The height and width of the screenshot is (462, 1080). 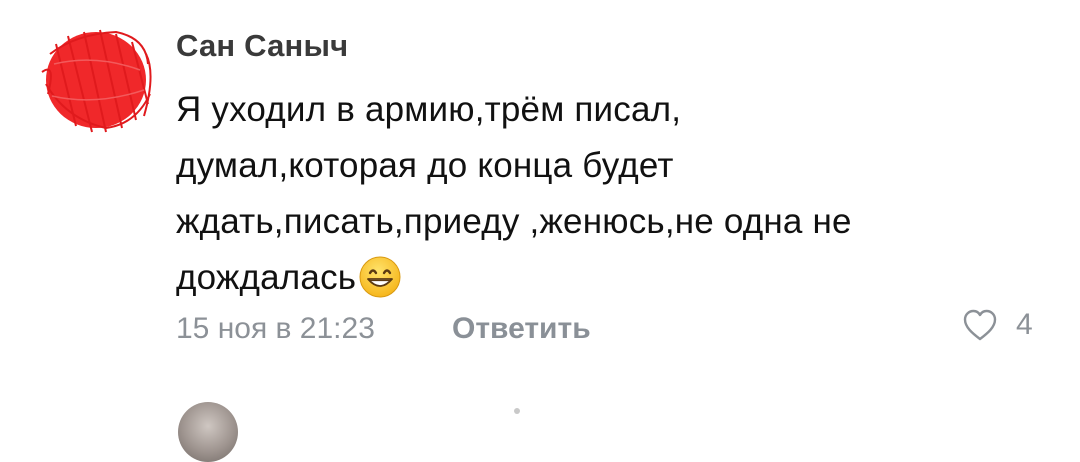 What do you see at coordinates (521, 329) in the screenshot?
I see `reply-button: Ответить` at bounding box center [521, 329].